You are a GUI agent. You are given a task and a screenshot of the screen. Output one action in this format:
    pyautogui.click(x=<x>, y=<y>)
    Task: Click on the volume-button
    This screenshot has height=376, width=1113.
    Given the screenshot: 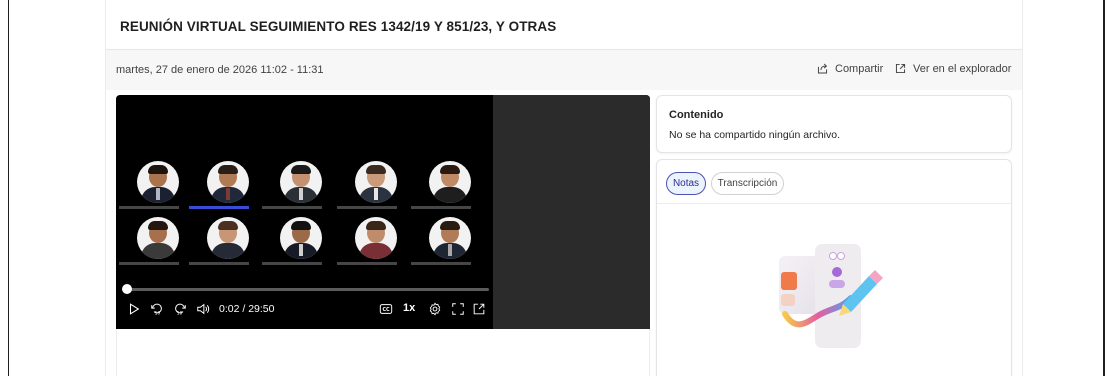 What is the action you would take?
    pyautogui.click(x=203, y=309)
    